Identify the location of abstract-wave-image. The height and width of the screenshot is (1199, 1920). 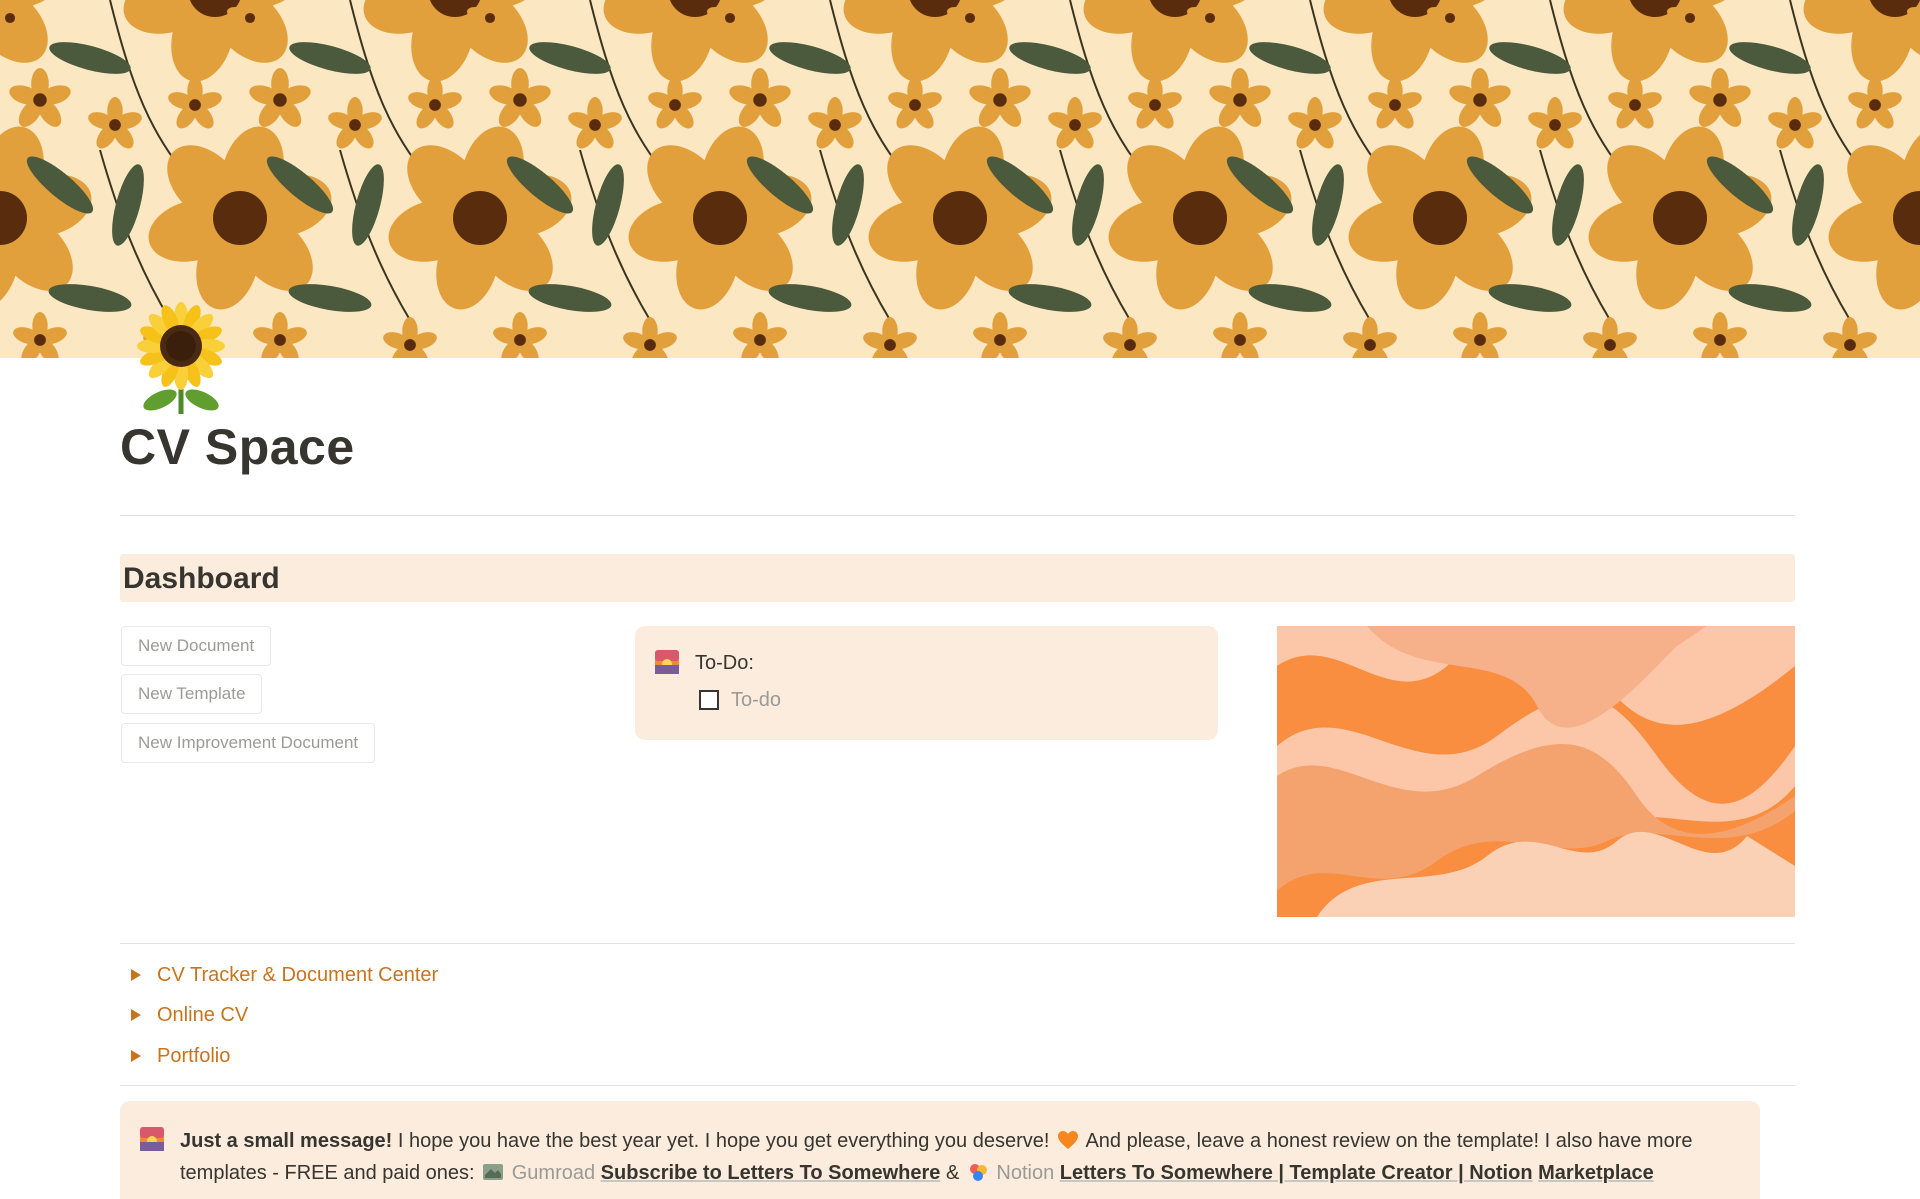
(1536, 771).